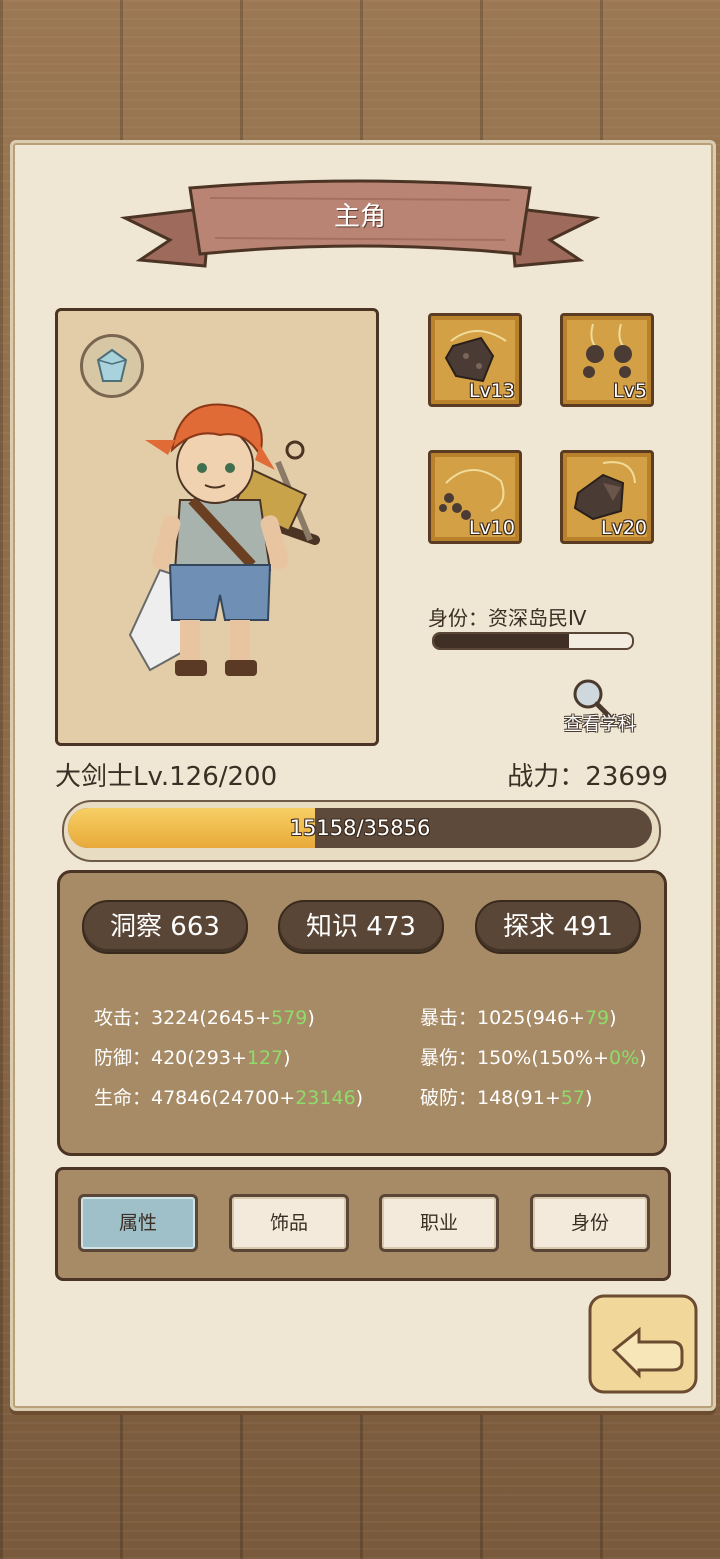 The height and width of the screenshot is (1559, 720). What do you see at coordinates (204, 1018) in the screenshot?
I see `stat-attack: 攻击：3224(2645+579)` at bounding box center [204, 1018].